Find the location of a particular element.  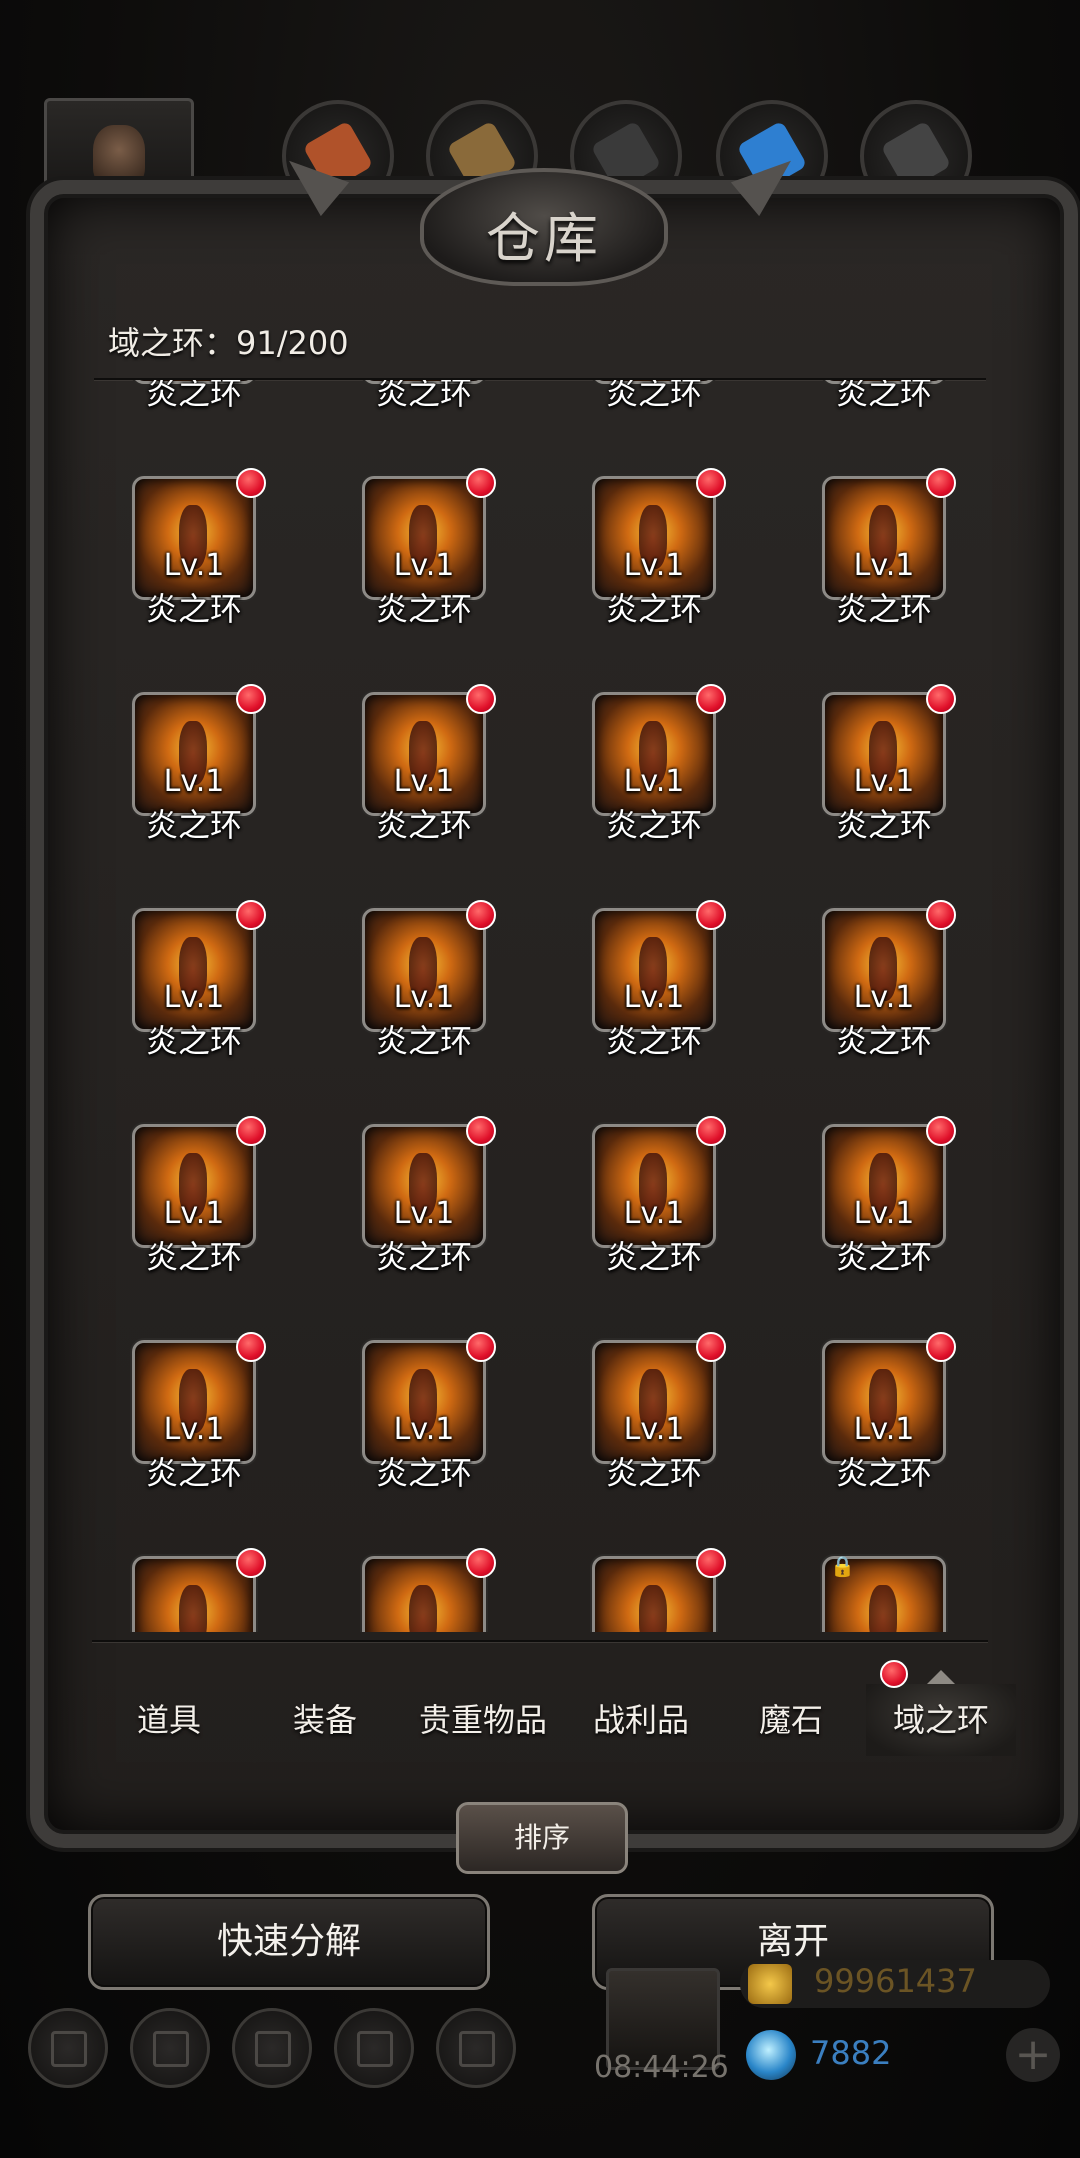

divider is located at coordinates (540, 1641).